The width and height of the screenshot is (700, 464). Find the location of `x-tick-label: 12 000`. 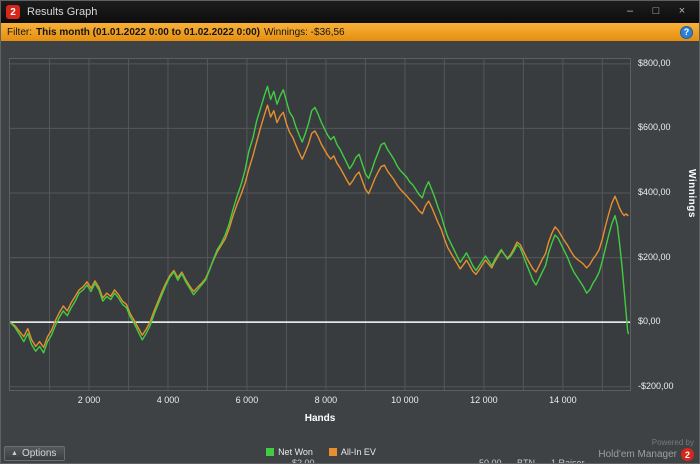

x-tick-label: 12 000 is located at coordinates (484, 400).